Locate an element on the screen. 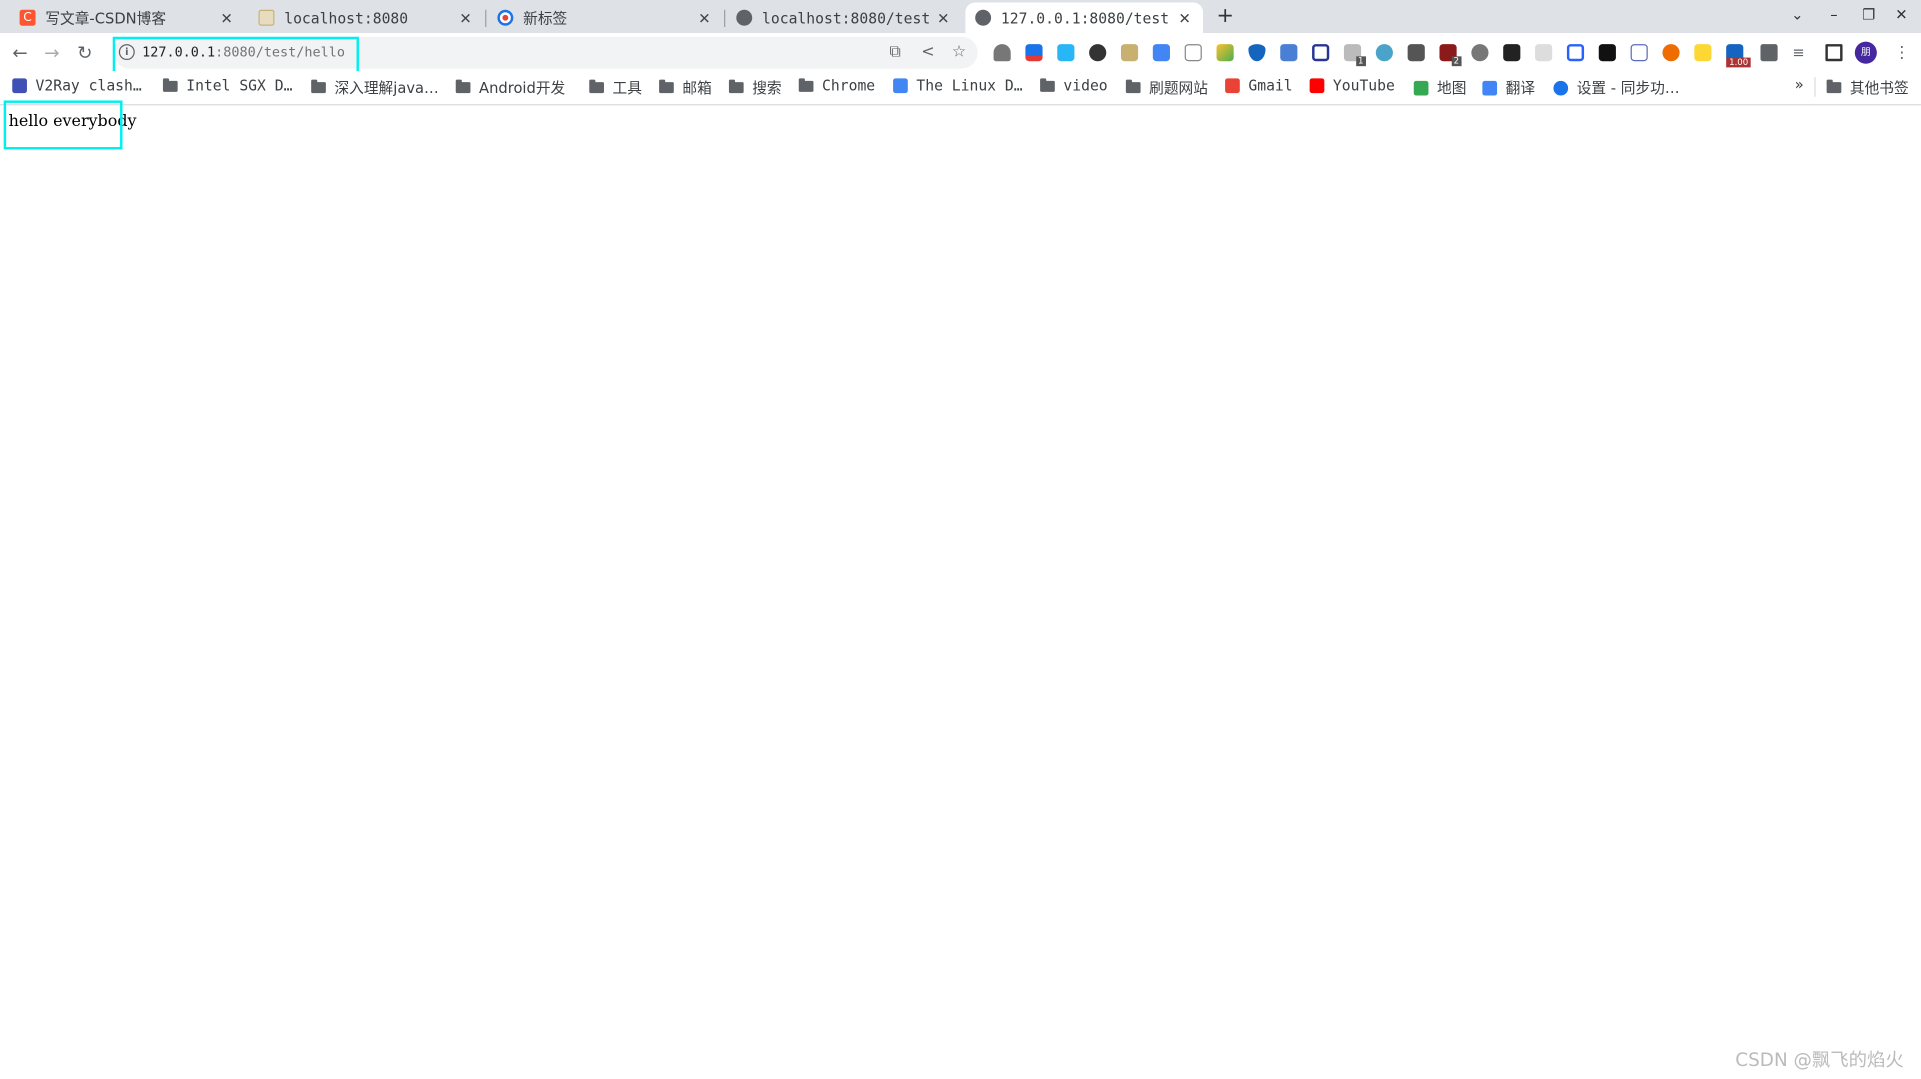  forward-button: → is located at coordinates (51, 53).